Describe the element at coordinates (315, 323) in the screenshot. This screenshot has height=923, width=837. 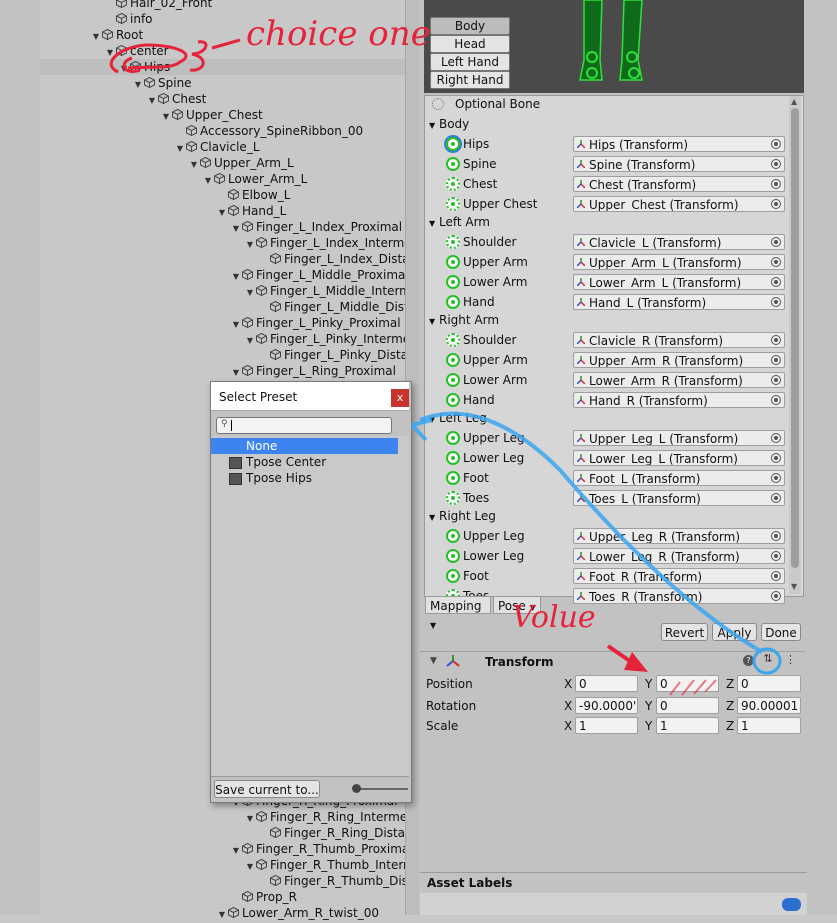
I see `hierarchy-item: ▼ Finger_L_Pinky_Proximal` at that location.